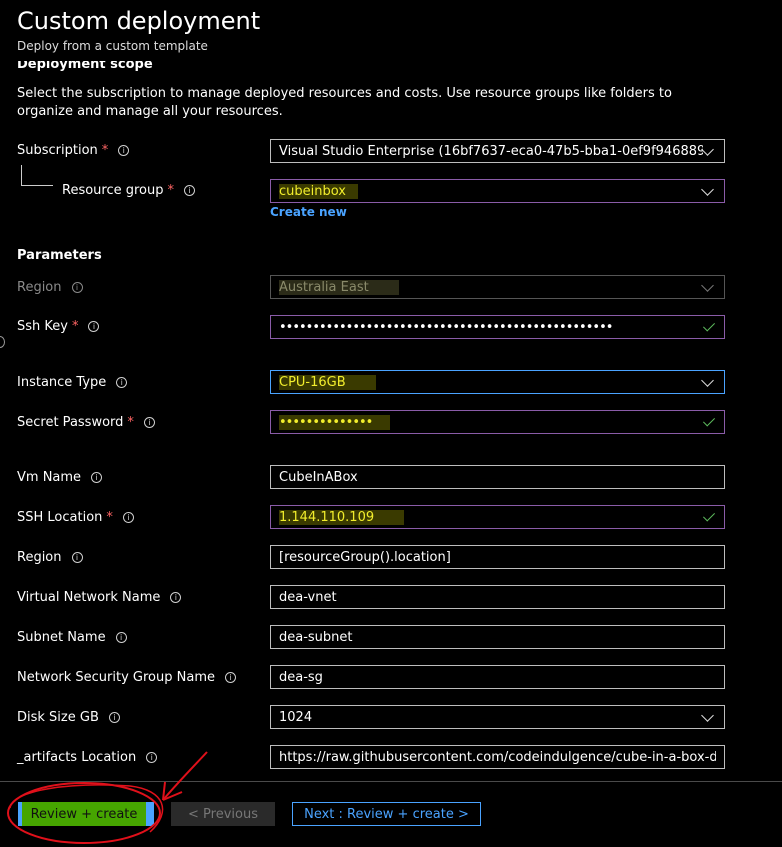 The width and height of the screenshot is (782, 847). I want to click on tree-connector, so click(37, 175).